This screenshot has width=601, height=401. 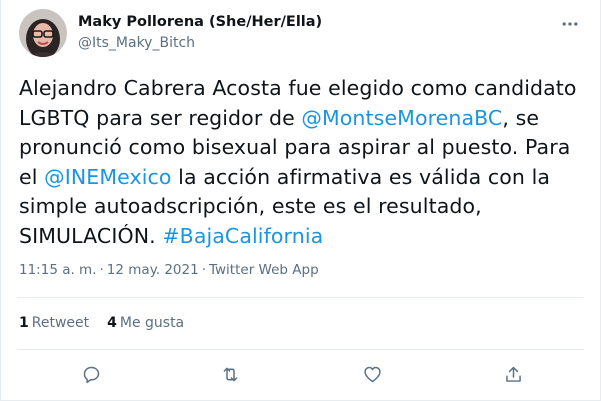 I want to click on avatar-image, so click(x=43, y=33).